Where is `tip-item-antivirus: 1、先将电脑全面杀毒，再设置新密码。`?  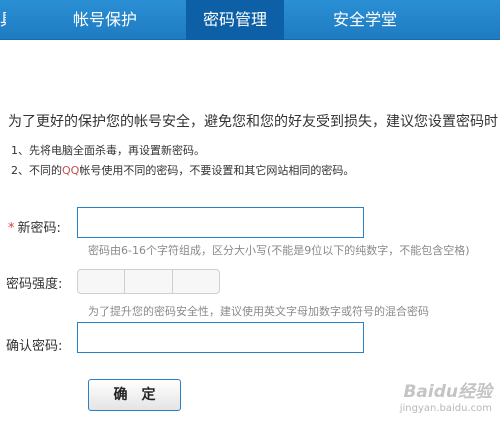 tip-item-antivirus: 1、先将电脑全面杀毒，再设置新密码。 is located at coordinates (108, 150).